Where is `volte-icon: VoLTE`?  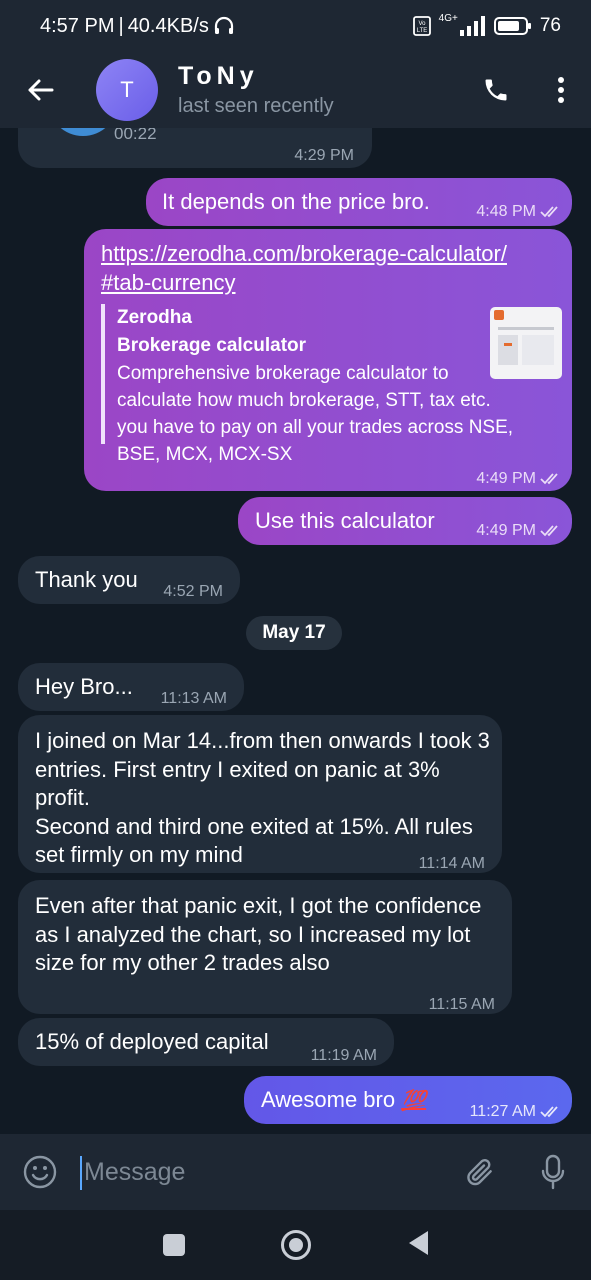 volte-icon: VoLTE is located at coordinates (421, 26).